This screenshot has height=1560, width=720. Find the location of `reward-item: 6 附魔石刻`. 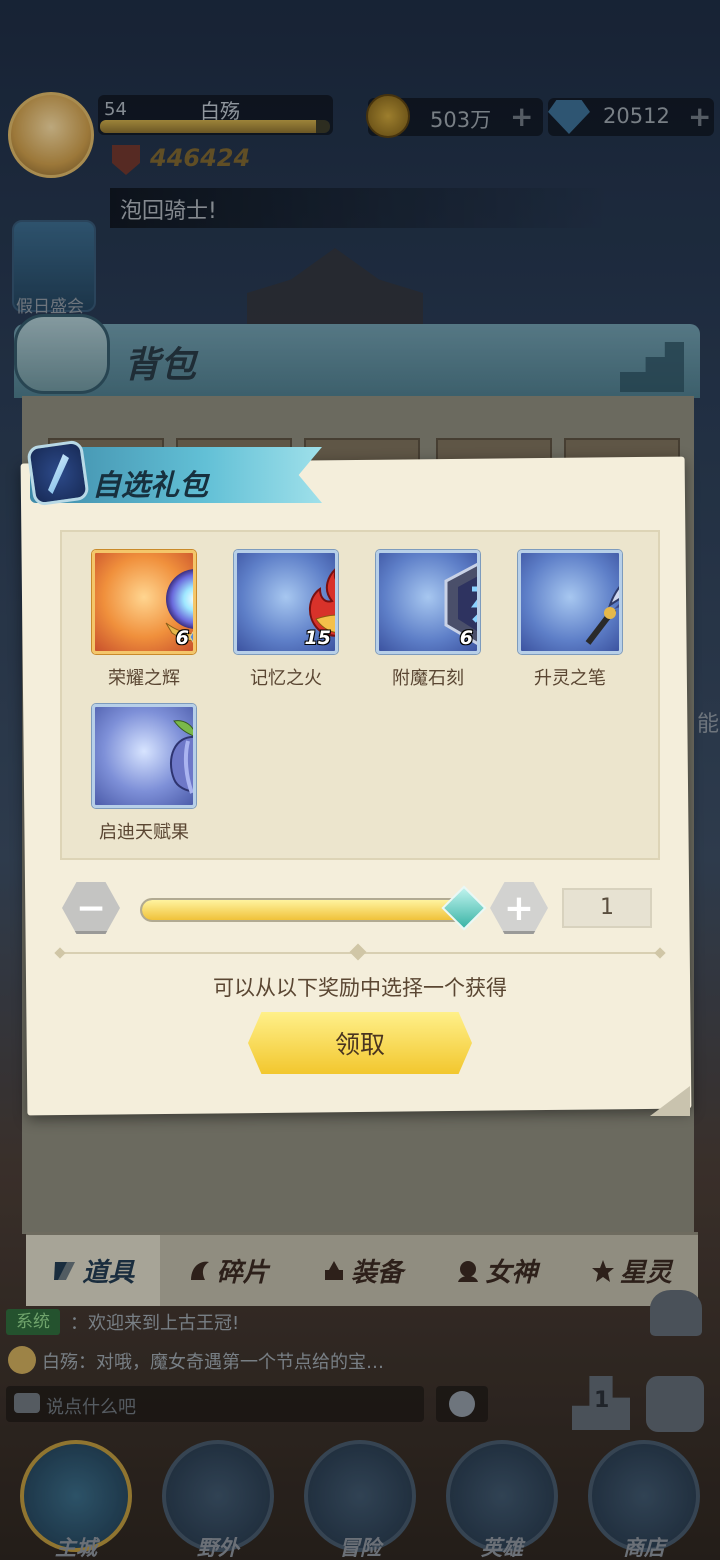

reward-item: 6 附魔石刻 is located at coordinates (428, 620).